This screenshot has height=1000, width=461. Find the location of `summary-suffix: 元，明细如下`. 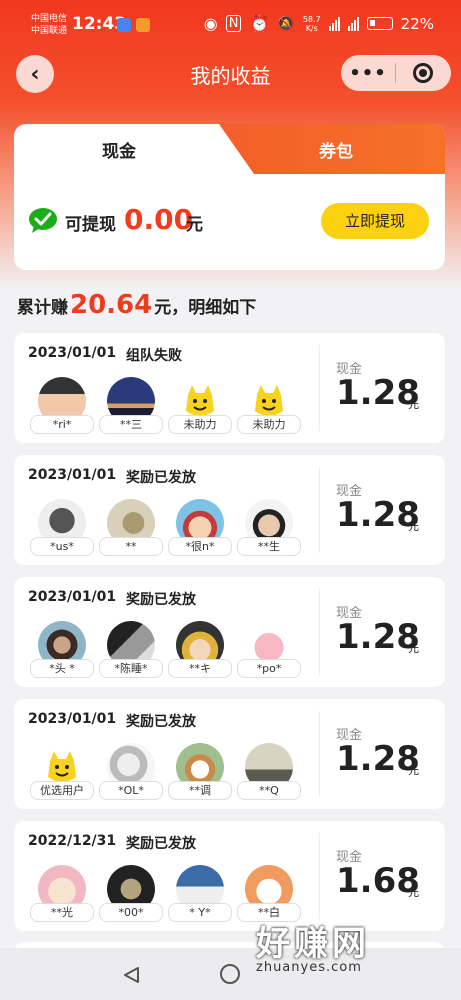

summary-suffix: 元，明细如下 is located at coordinates (205, 308).